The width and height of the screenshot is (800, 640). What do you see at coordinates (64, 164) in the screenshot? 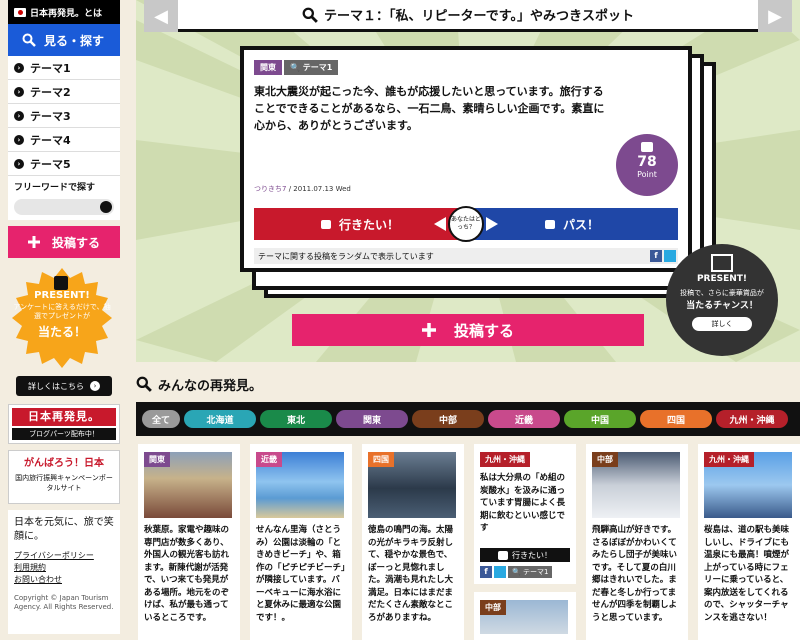
I see `sidebar-item-theme5: › テーマ5` at bounding box center [64, 164].